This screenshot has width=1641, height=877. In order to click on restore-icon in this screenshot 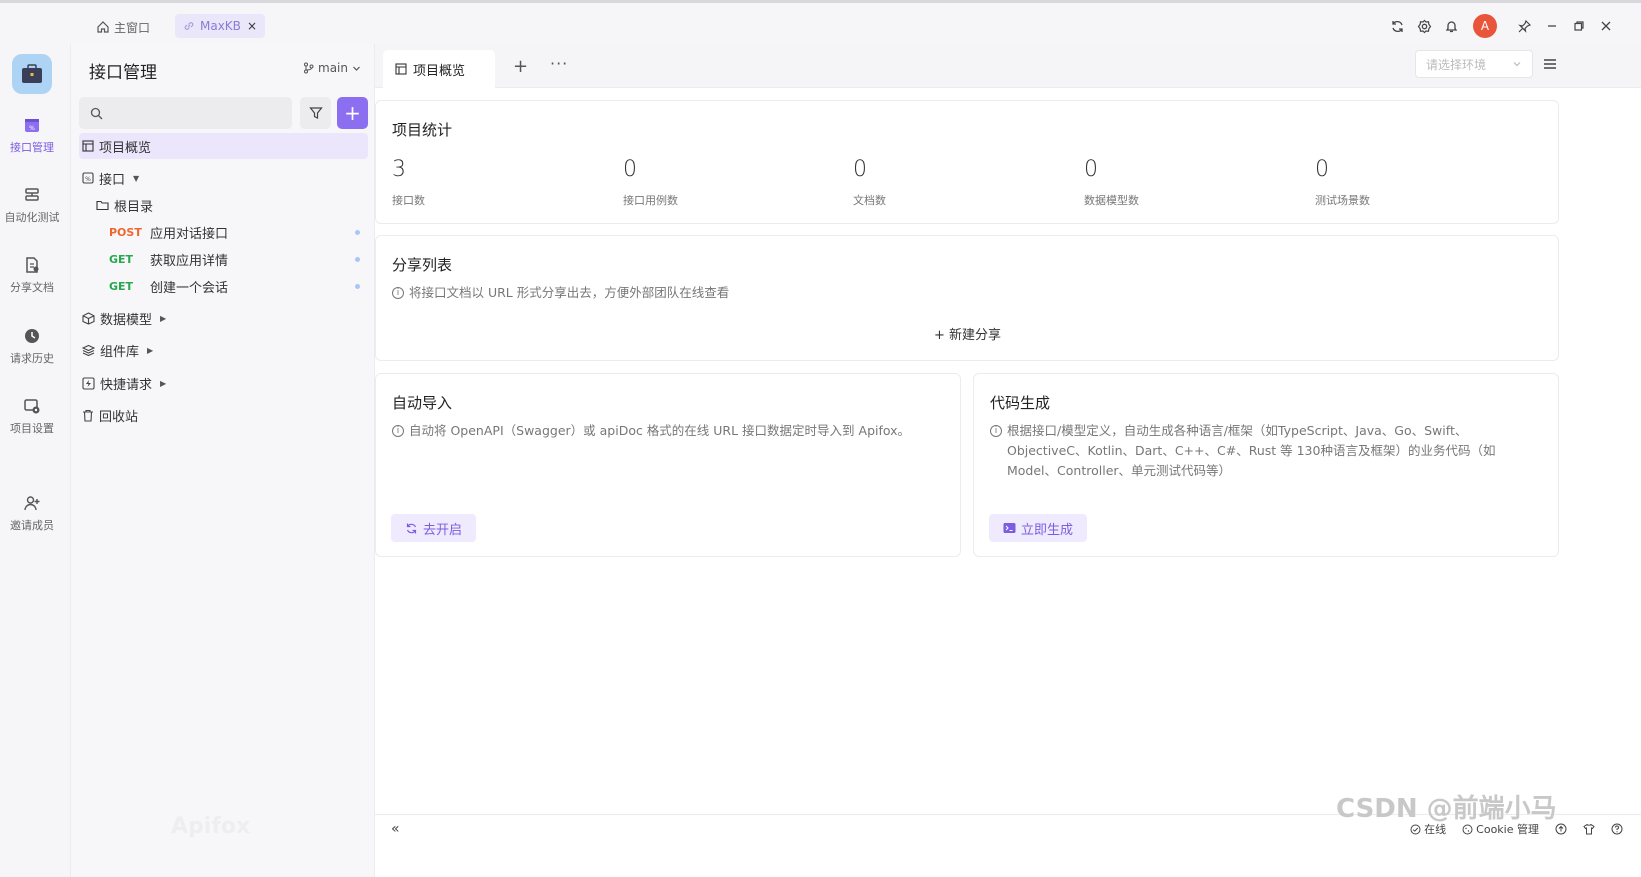, I will do `click(1578, 26)`.